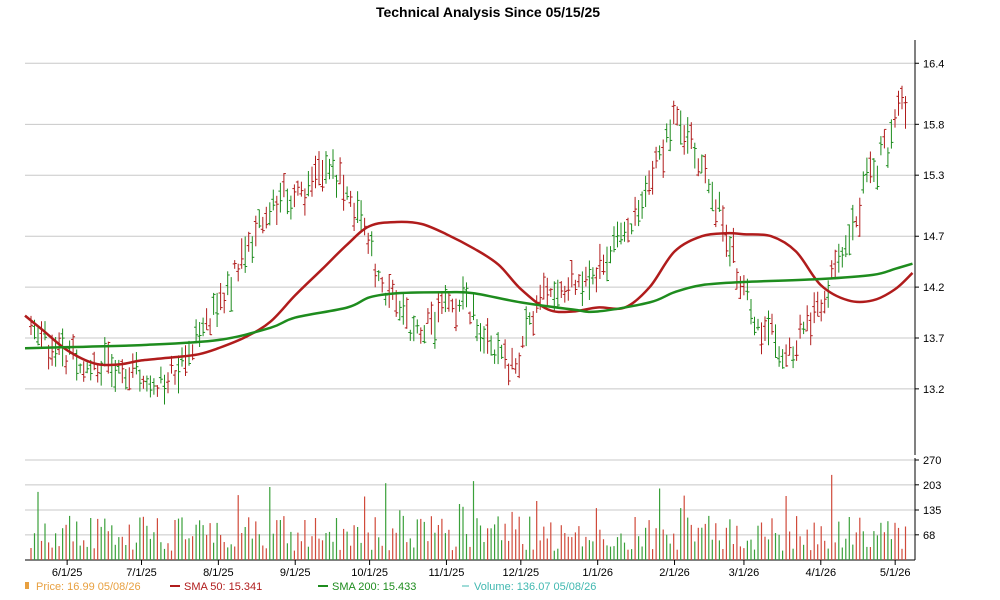  Describe the element at coordinates (928, 498) in the screenshot. I see `volume-tick-labels: 270 203 135 68` at that location.